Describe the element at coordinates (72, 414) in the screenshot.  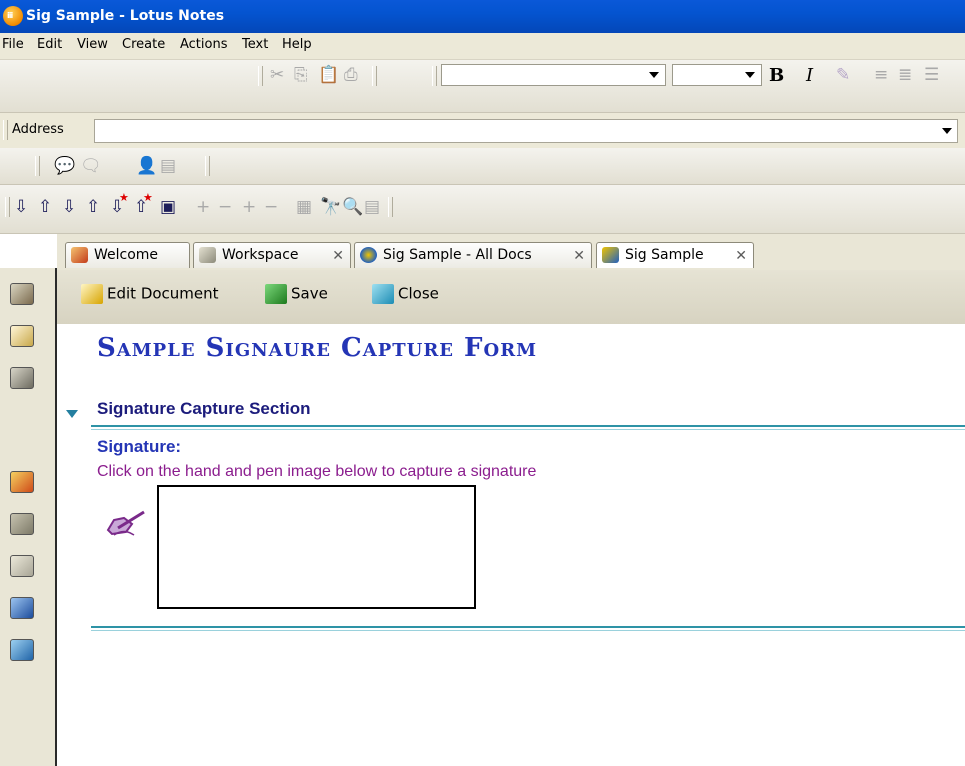
I see `section-expand-icon` at that location.